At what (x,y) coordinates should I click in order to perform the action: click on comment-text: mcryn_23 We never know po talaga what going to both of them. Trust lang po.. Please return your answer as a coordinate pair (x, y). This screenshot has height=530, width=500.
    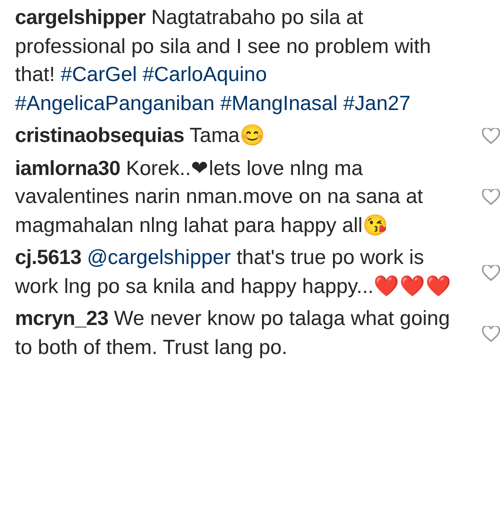
    Looking at the image, I should click on (233, 333).